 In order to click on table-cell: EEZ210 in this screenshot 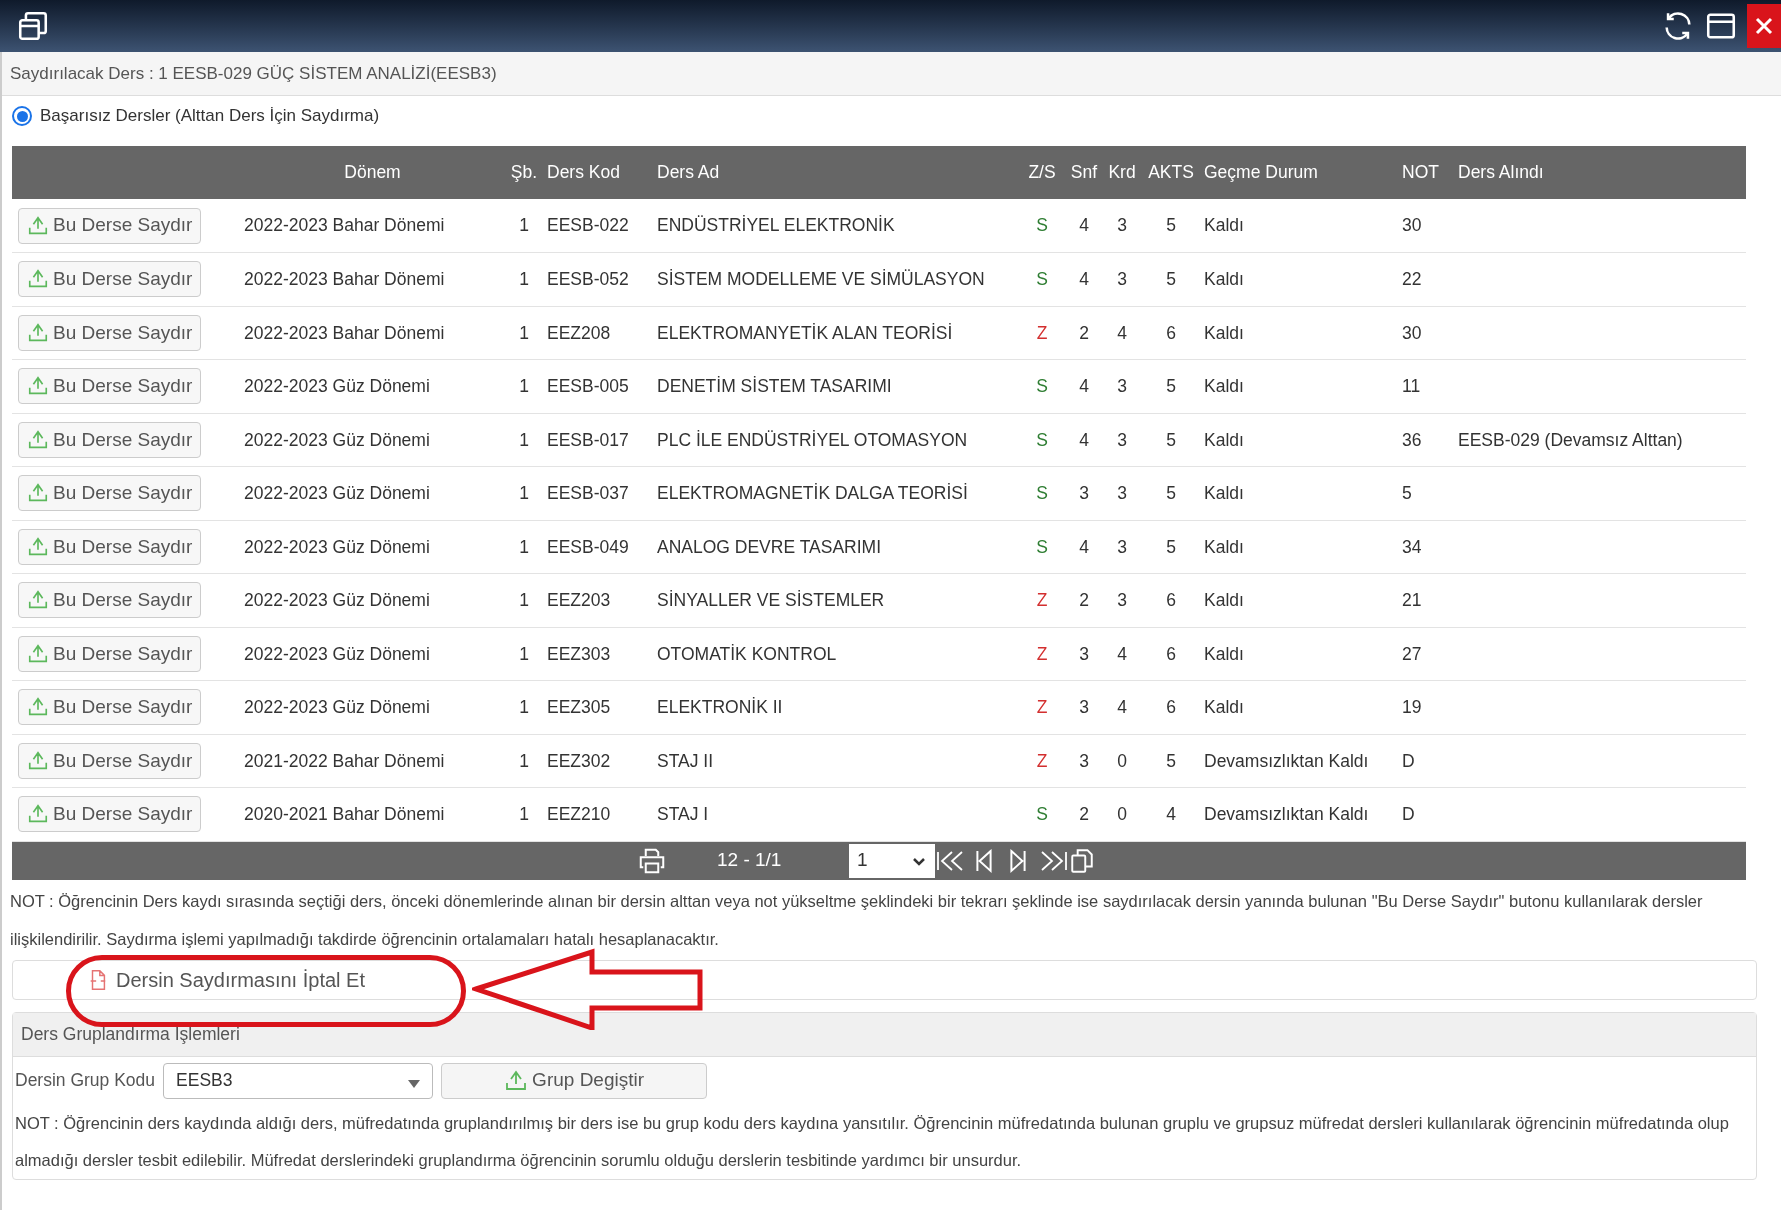, I will do `click(579, 814)`.